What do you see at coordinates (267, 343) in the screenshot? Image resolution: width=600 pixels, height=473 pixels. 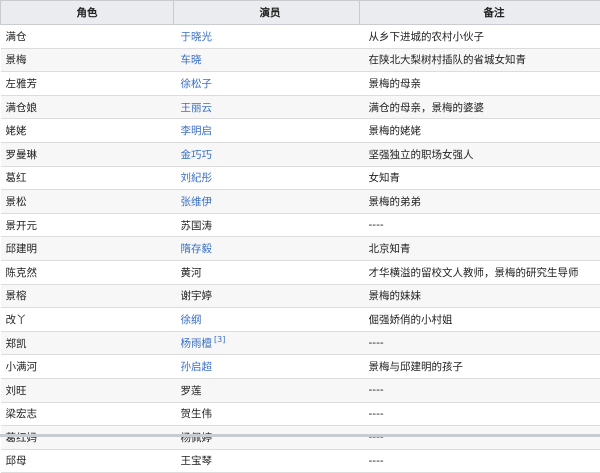 I see `cell-actor: 杨雨檀[3]` at bounding box center [267, 343].